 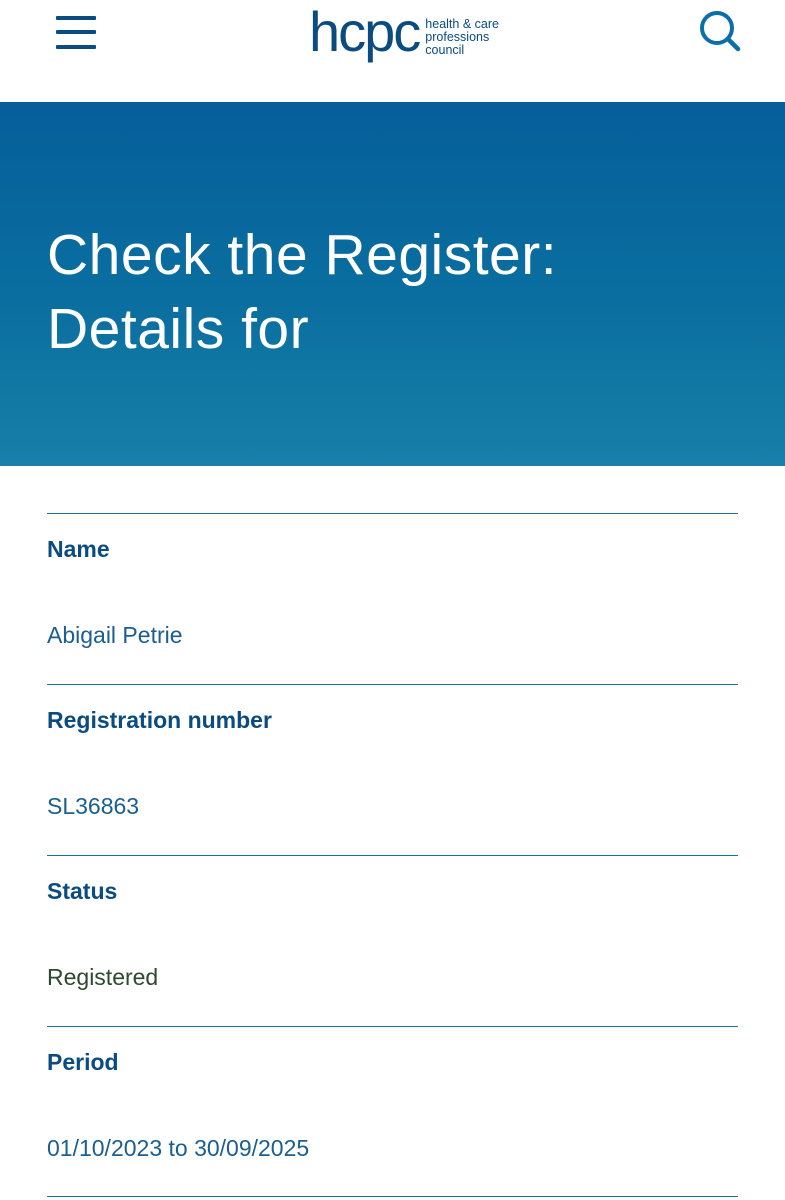 I want to click on detail-label: Name, so click(x=78, y=549).